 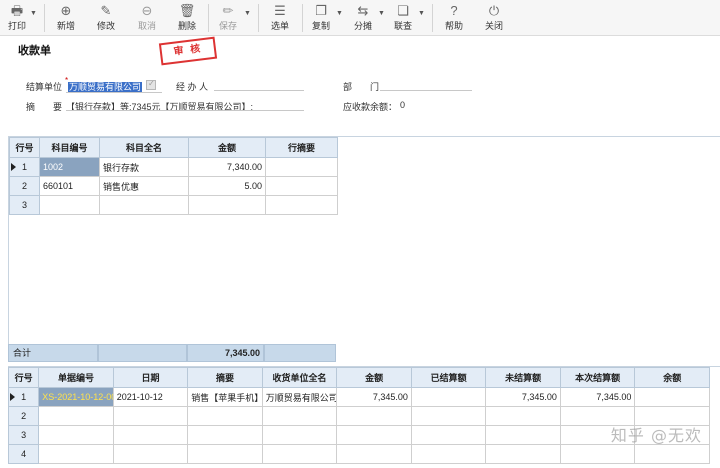 I want to click on dept-input, so click(x=426, y=90).